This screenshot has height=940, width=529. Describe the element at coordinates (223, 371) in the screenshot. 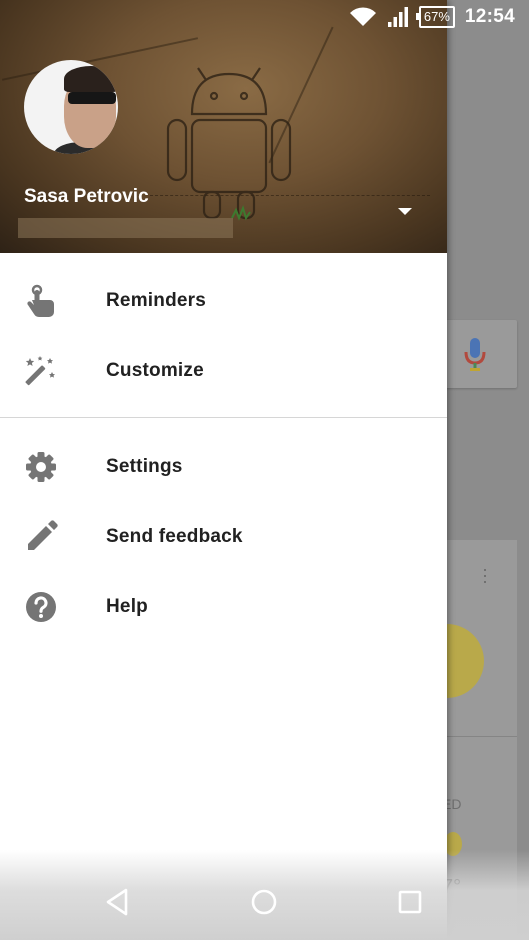

I see `menu-item-customize: Customize` at that location.